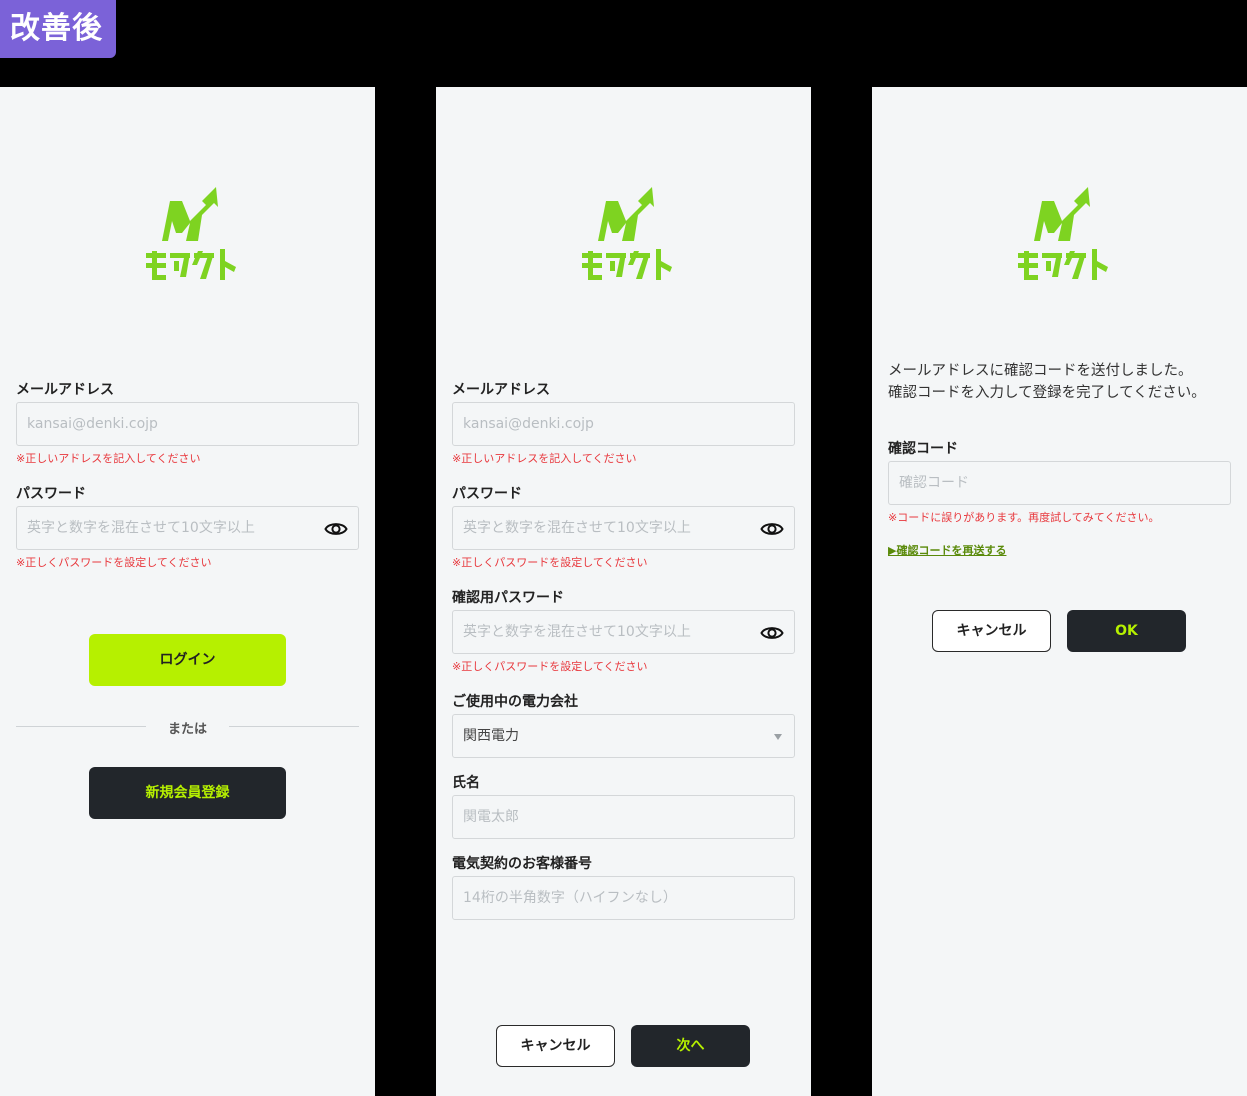  Describe the element at coordinates (778, 737) in the screenshot. I see `chevron-down-icon` at that location.